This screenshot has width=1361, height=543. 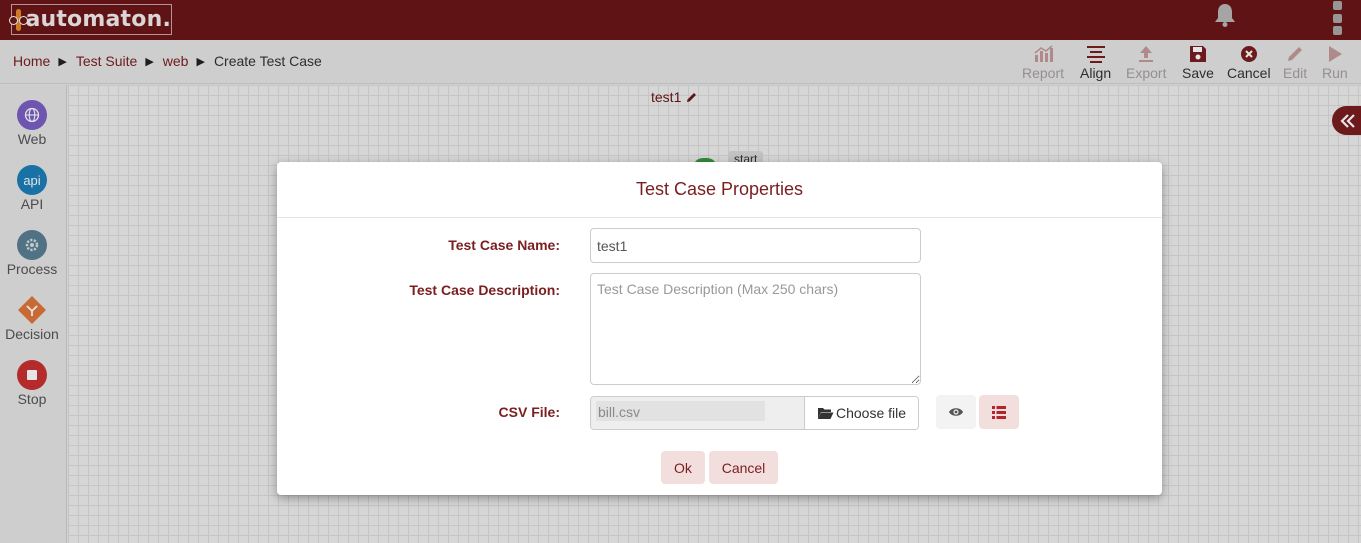 I want to click on csv-file-name: bill.csv, so click(x=680, y=411).